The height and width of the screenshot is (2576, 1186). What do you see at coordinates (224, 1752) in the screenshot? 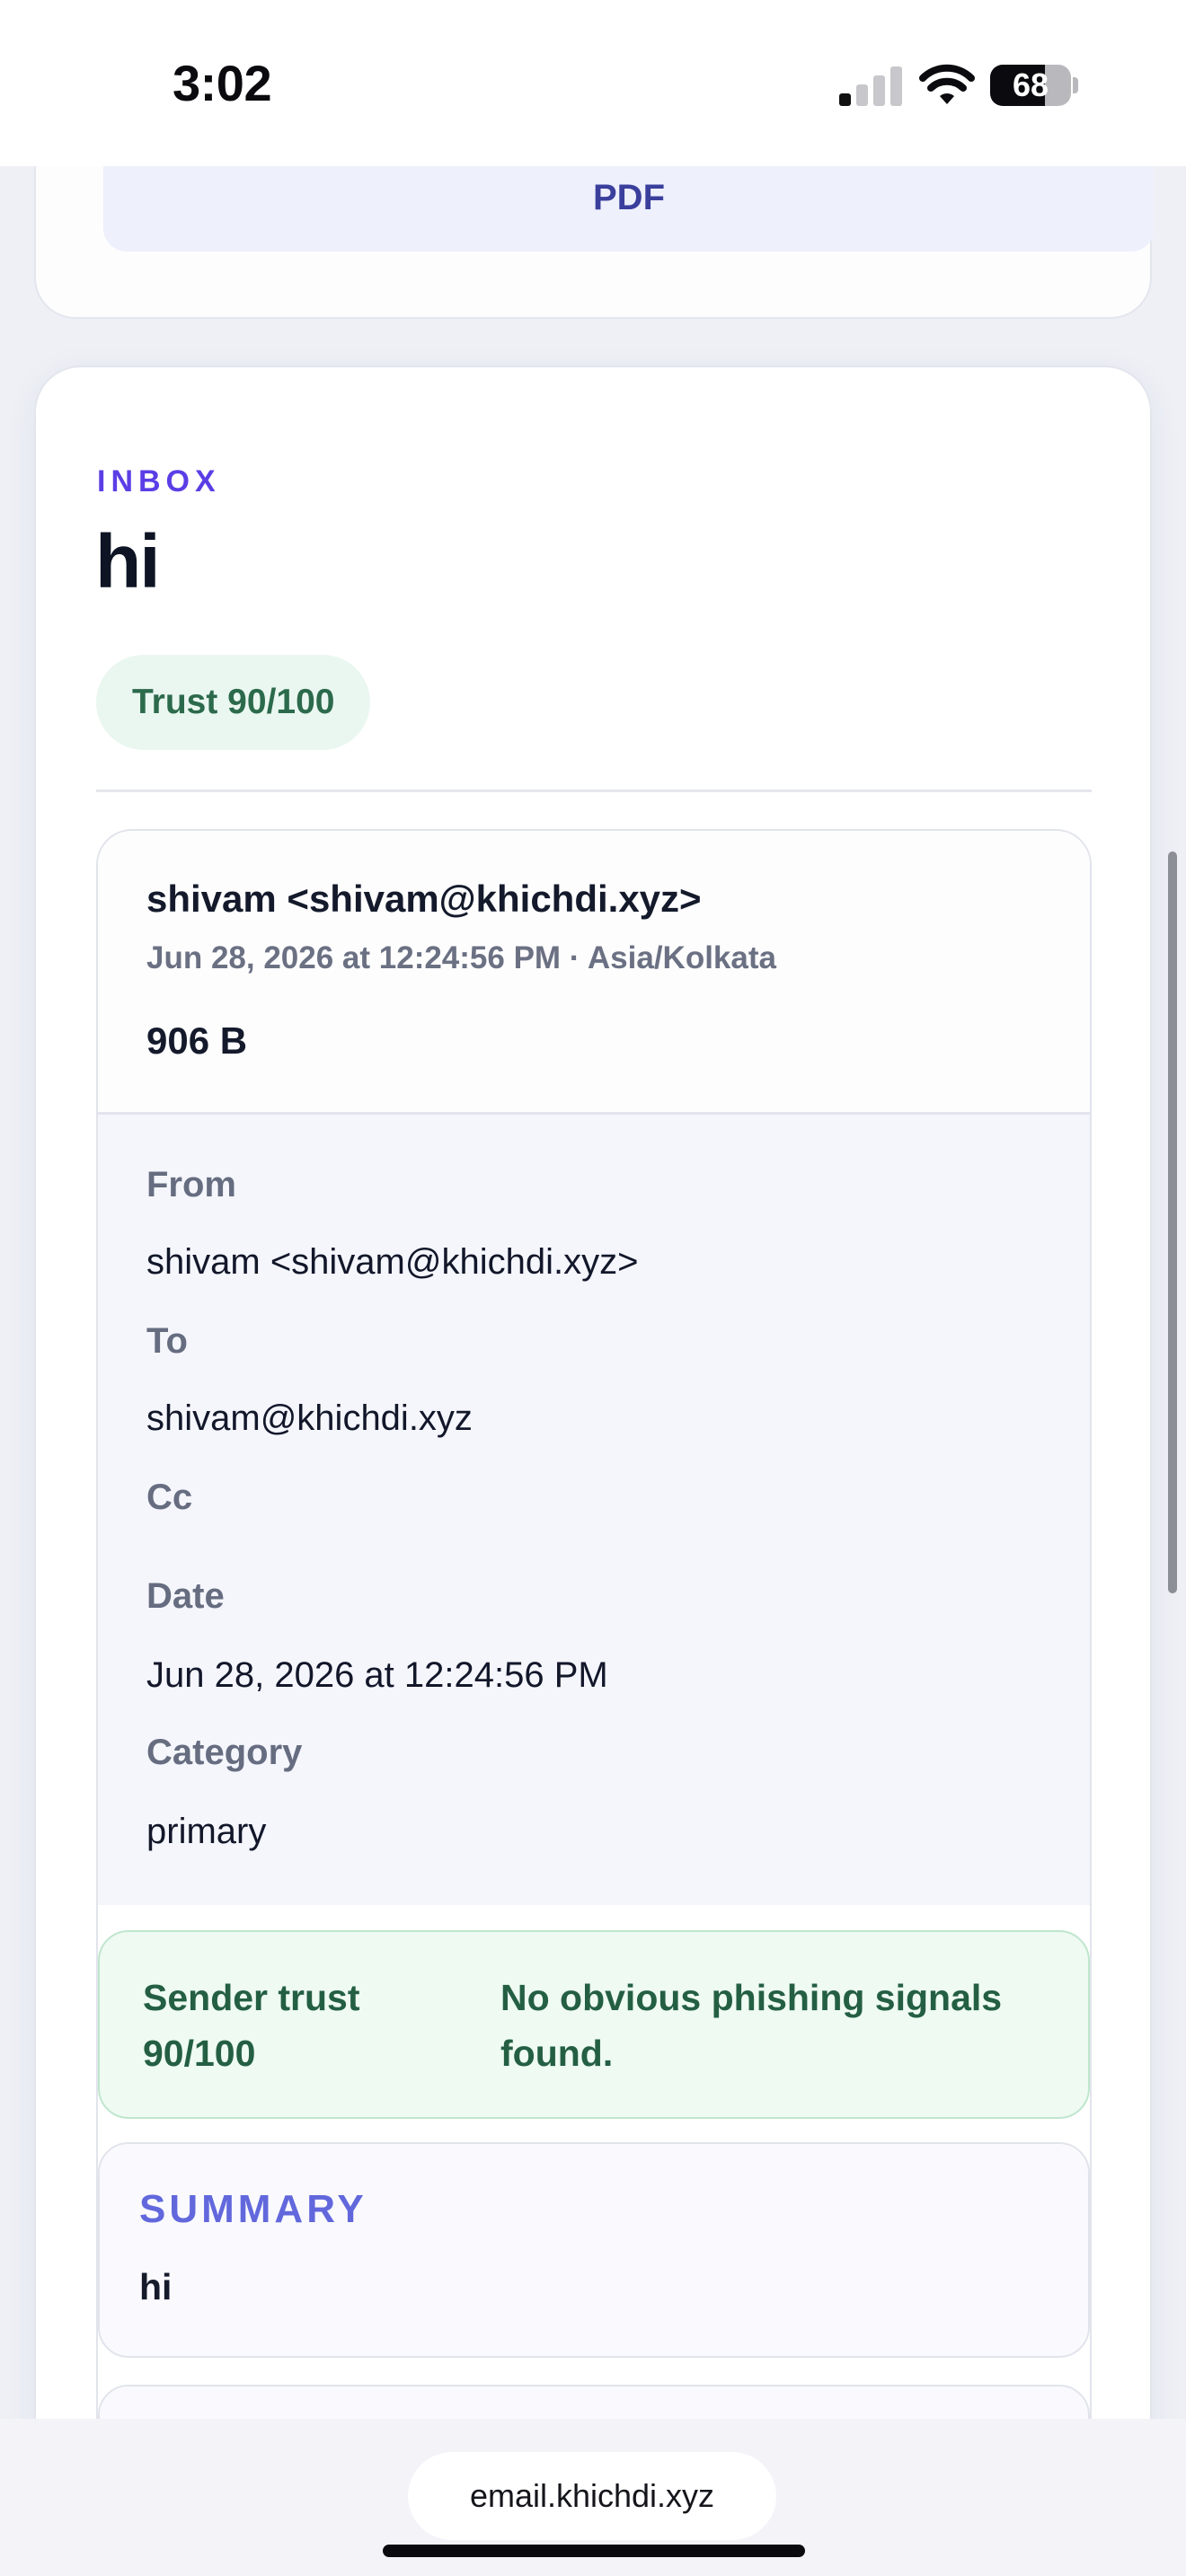
I see `category-label: Category` at bounding box center [224, 1752].